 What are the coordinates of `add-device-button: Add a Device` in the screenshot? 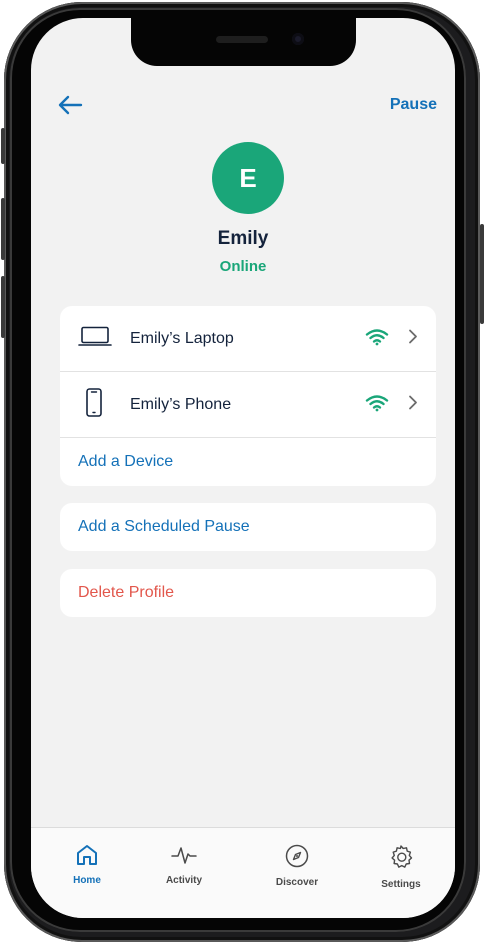 It's located at (248, 462).